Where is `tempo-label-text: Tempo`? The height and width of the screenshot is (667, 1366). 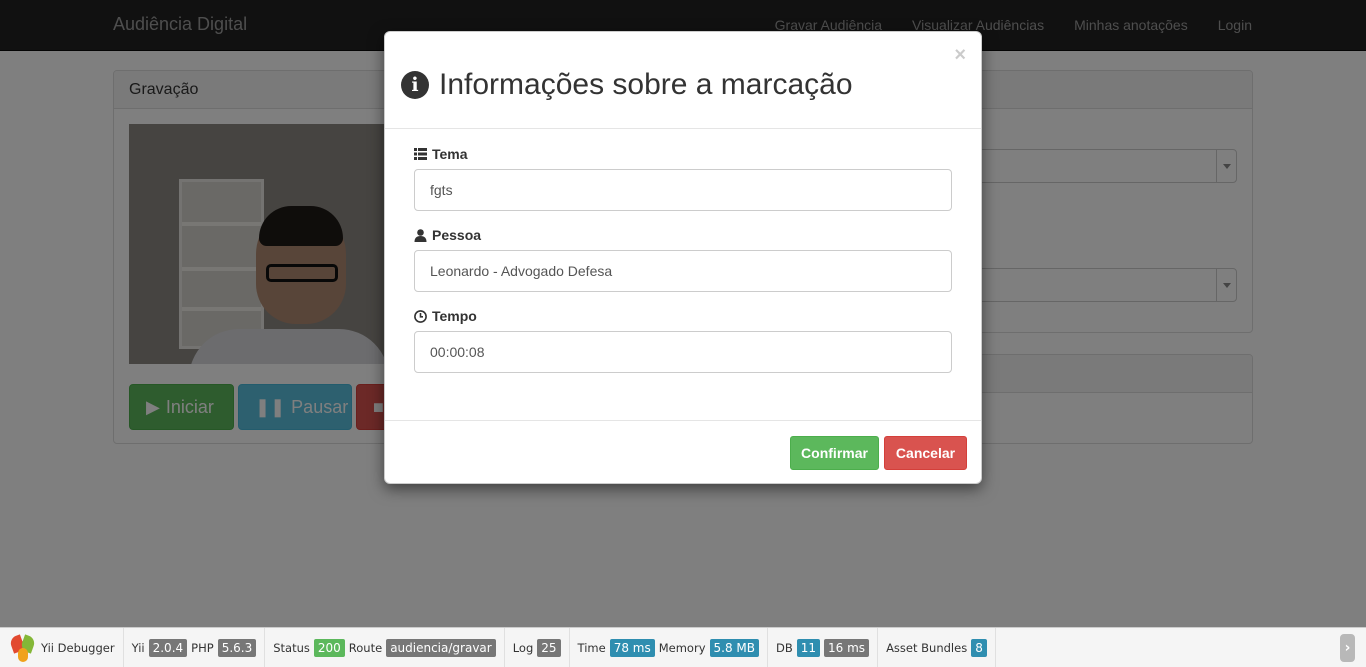 tempo-label-text: Tempo is located at coordinates (454, 316).